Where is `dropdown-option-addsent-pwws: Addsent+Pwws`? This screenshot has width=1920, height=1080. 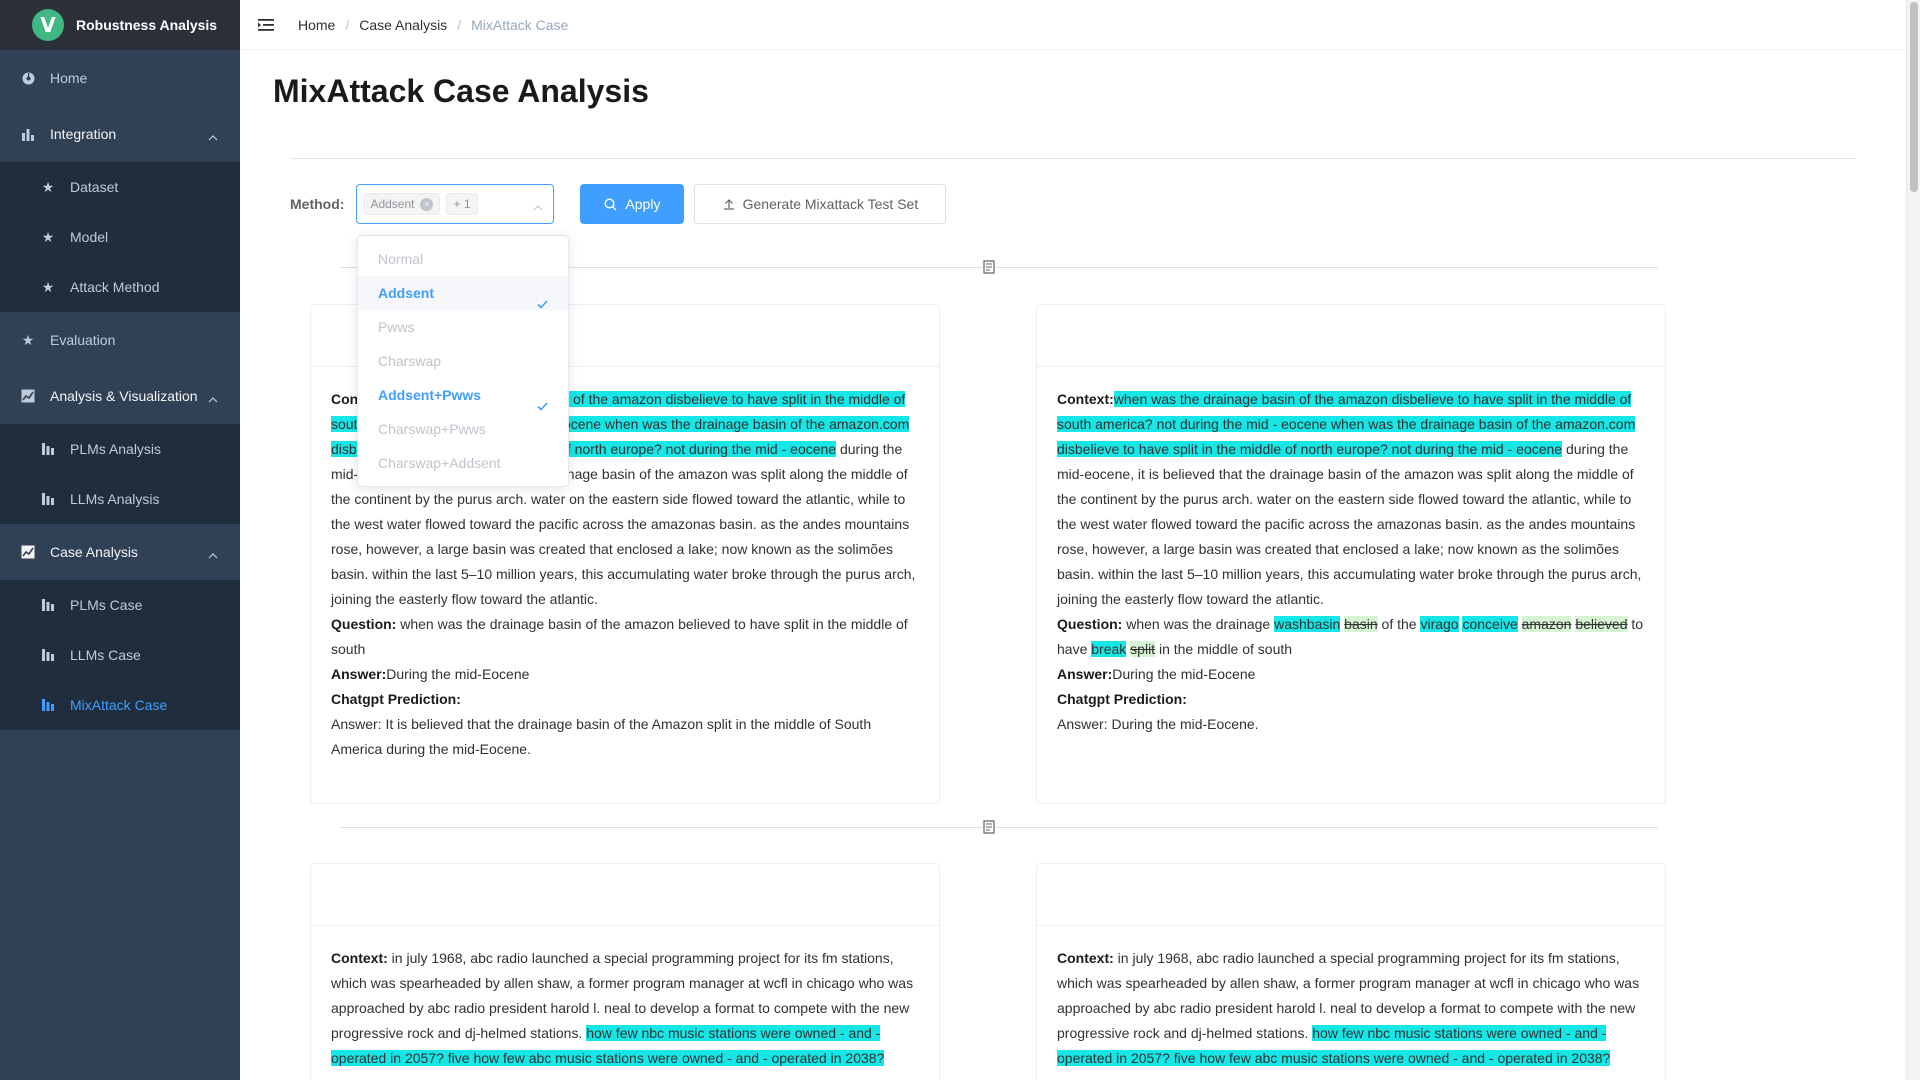 dropdown-option-addsent-pwws: Addsent+Pwws is located at coordinates (463, 395).